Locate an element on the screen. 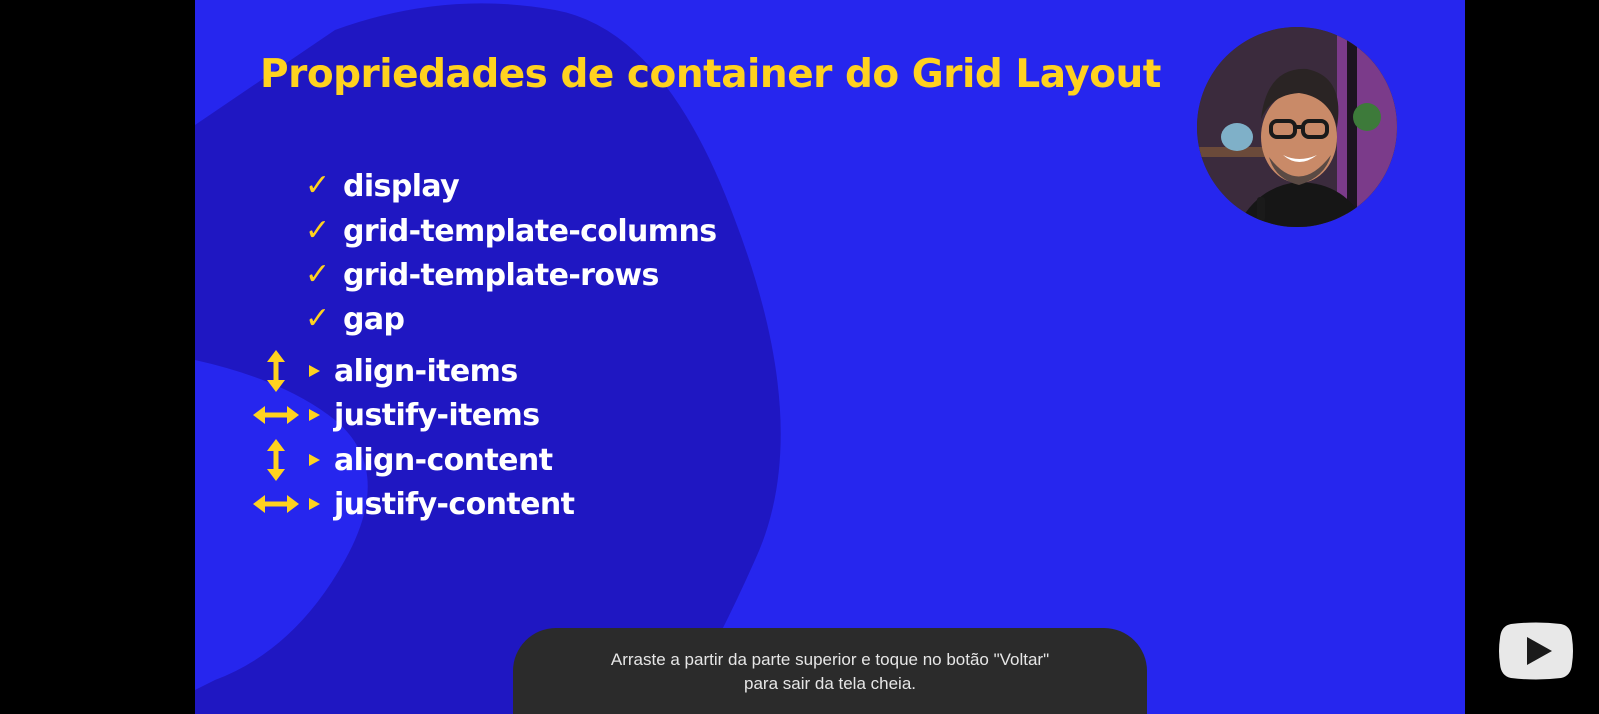 The image size is (1599, 714). property-label: grid-template-rows is located at coordinates (501, 275).